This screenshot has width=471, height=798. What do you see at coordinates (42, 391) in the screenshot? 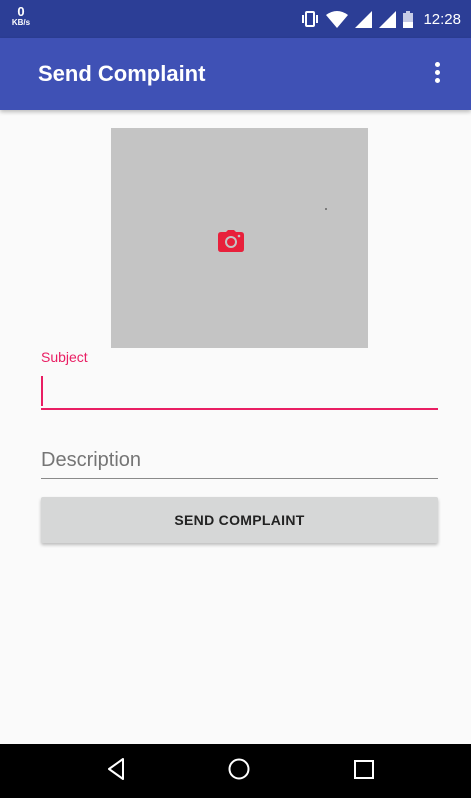
I see `text-cursor` at bounding box center [42, 391].